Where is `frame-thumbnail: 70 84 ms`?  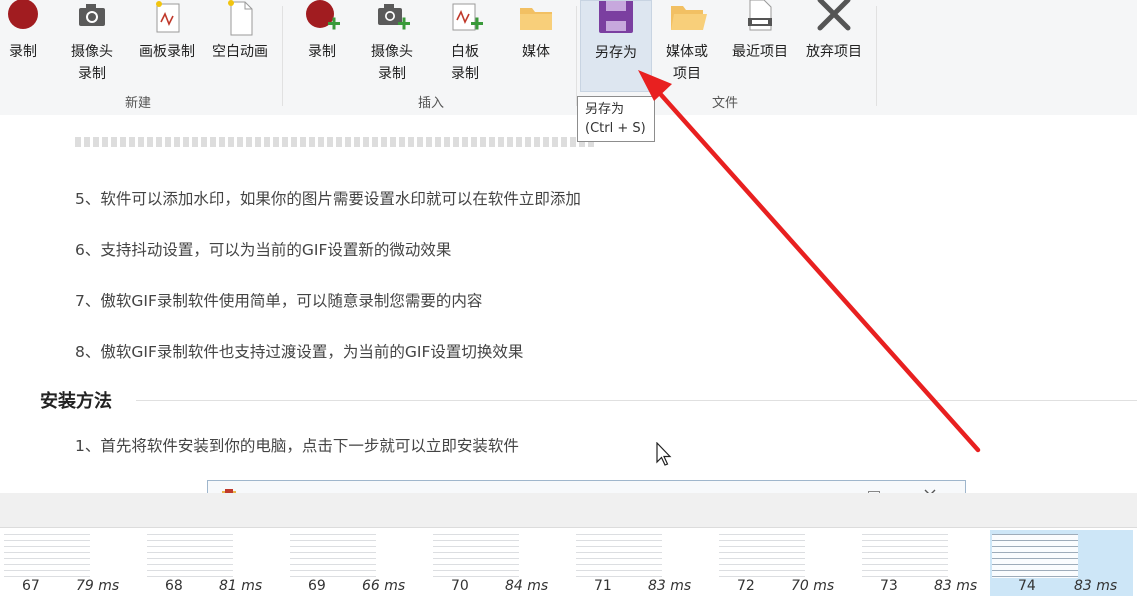
frame-thumbnail: 70 84 ms is located at coordinates (503, 563).